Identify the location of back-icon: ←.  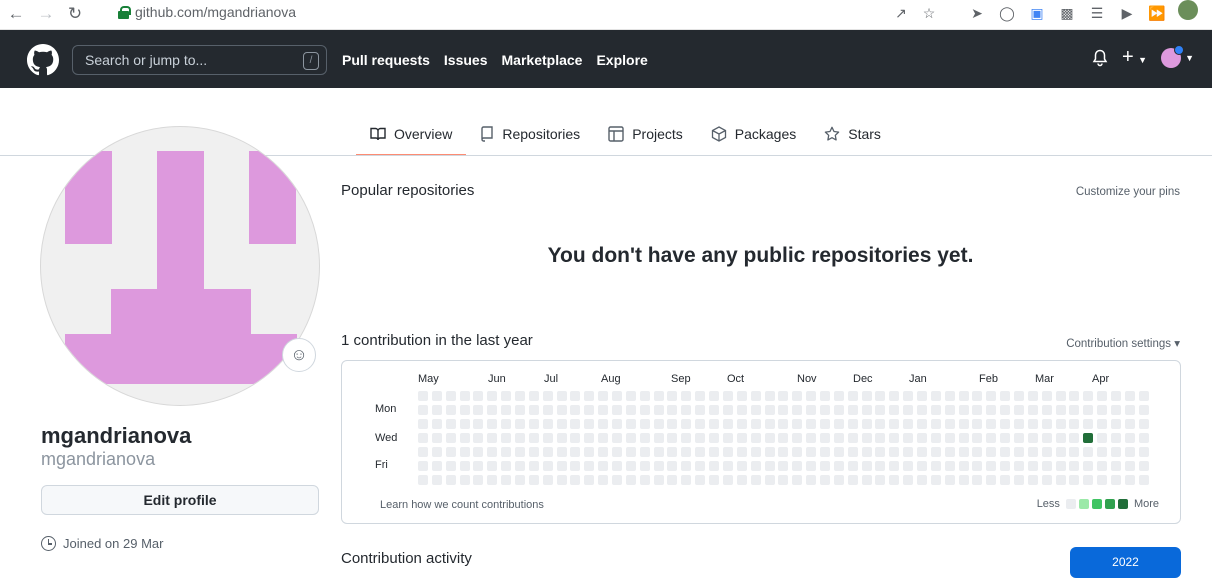
(16, 14).